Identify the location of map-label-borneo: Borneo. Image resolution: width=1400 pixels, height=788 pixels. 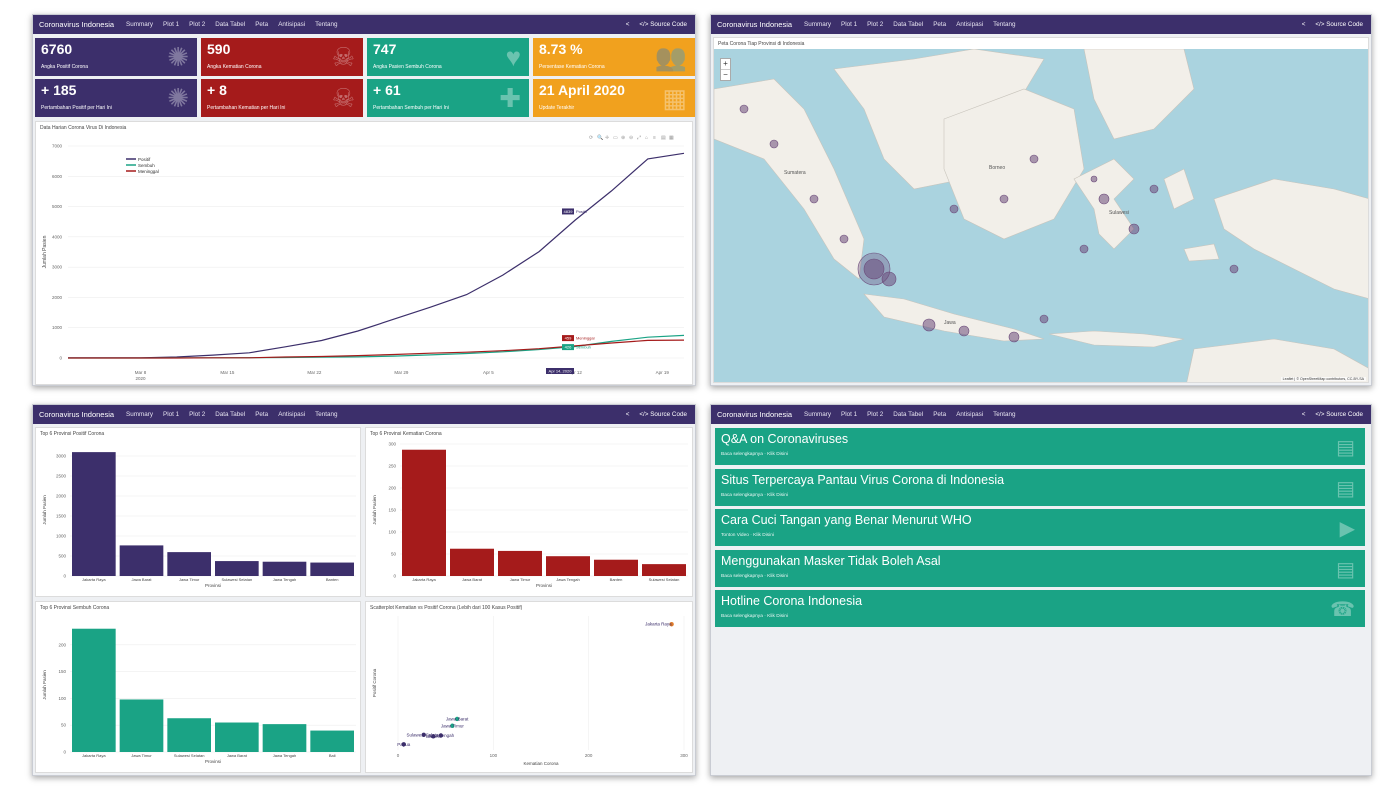
(997, 168).